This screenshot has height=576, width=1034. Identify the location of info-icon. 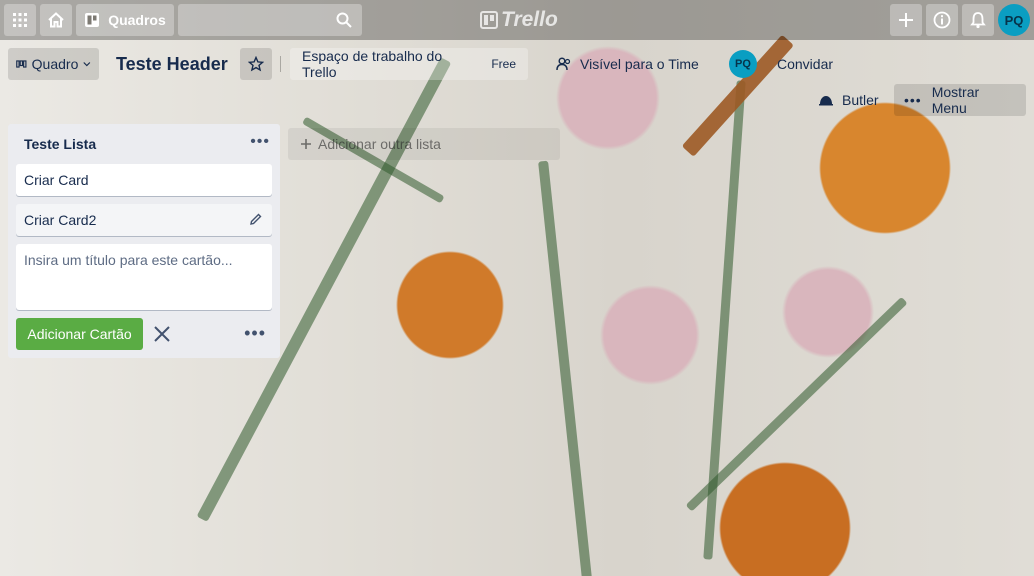
(942, 20).